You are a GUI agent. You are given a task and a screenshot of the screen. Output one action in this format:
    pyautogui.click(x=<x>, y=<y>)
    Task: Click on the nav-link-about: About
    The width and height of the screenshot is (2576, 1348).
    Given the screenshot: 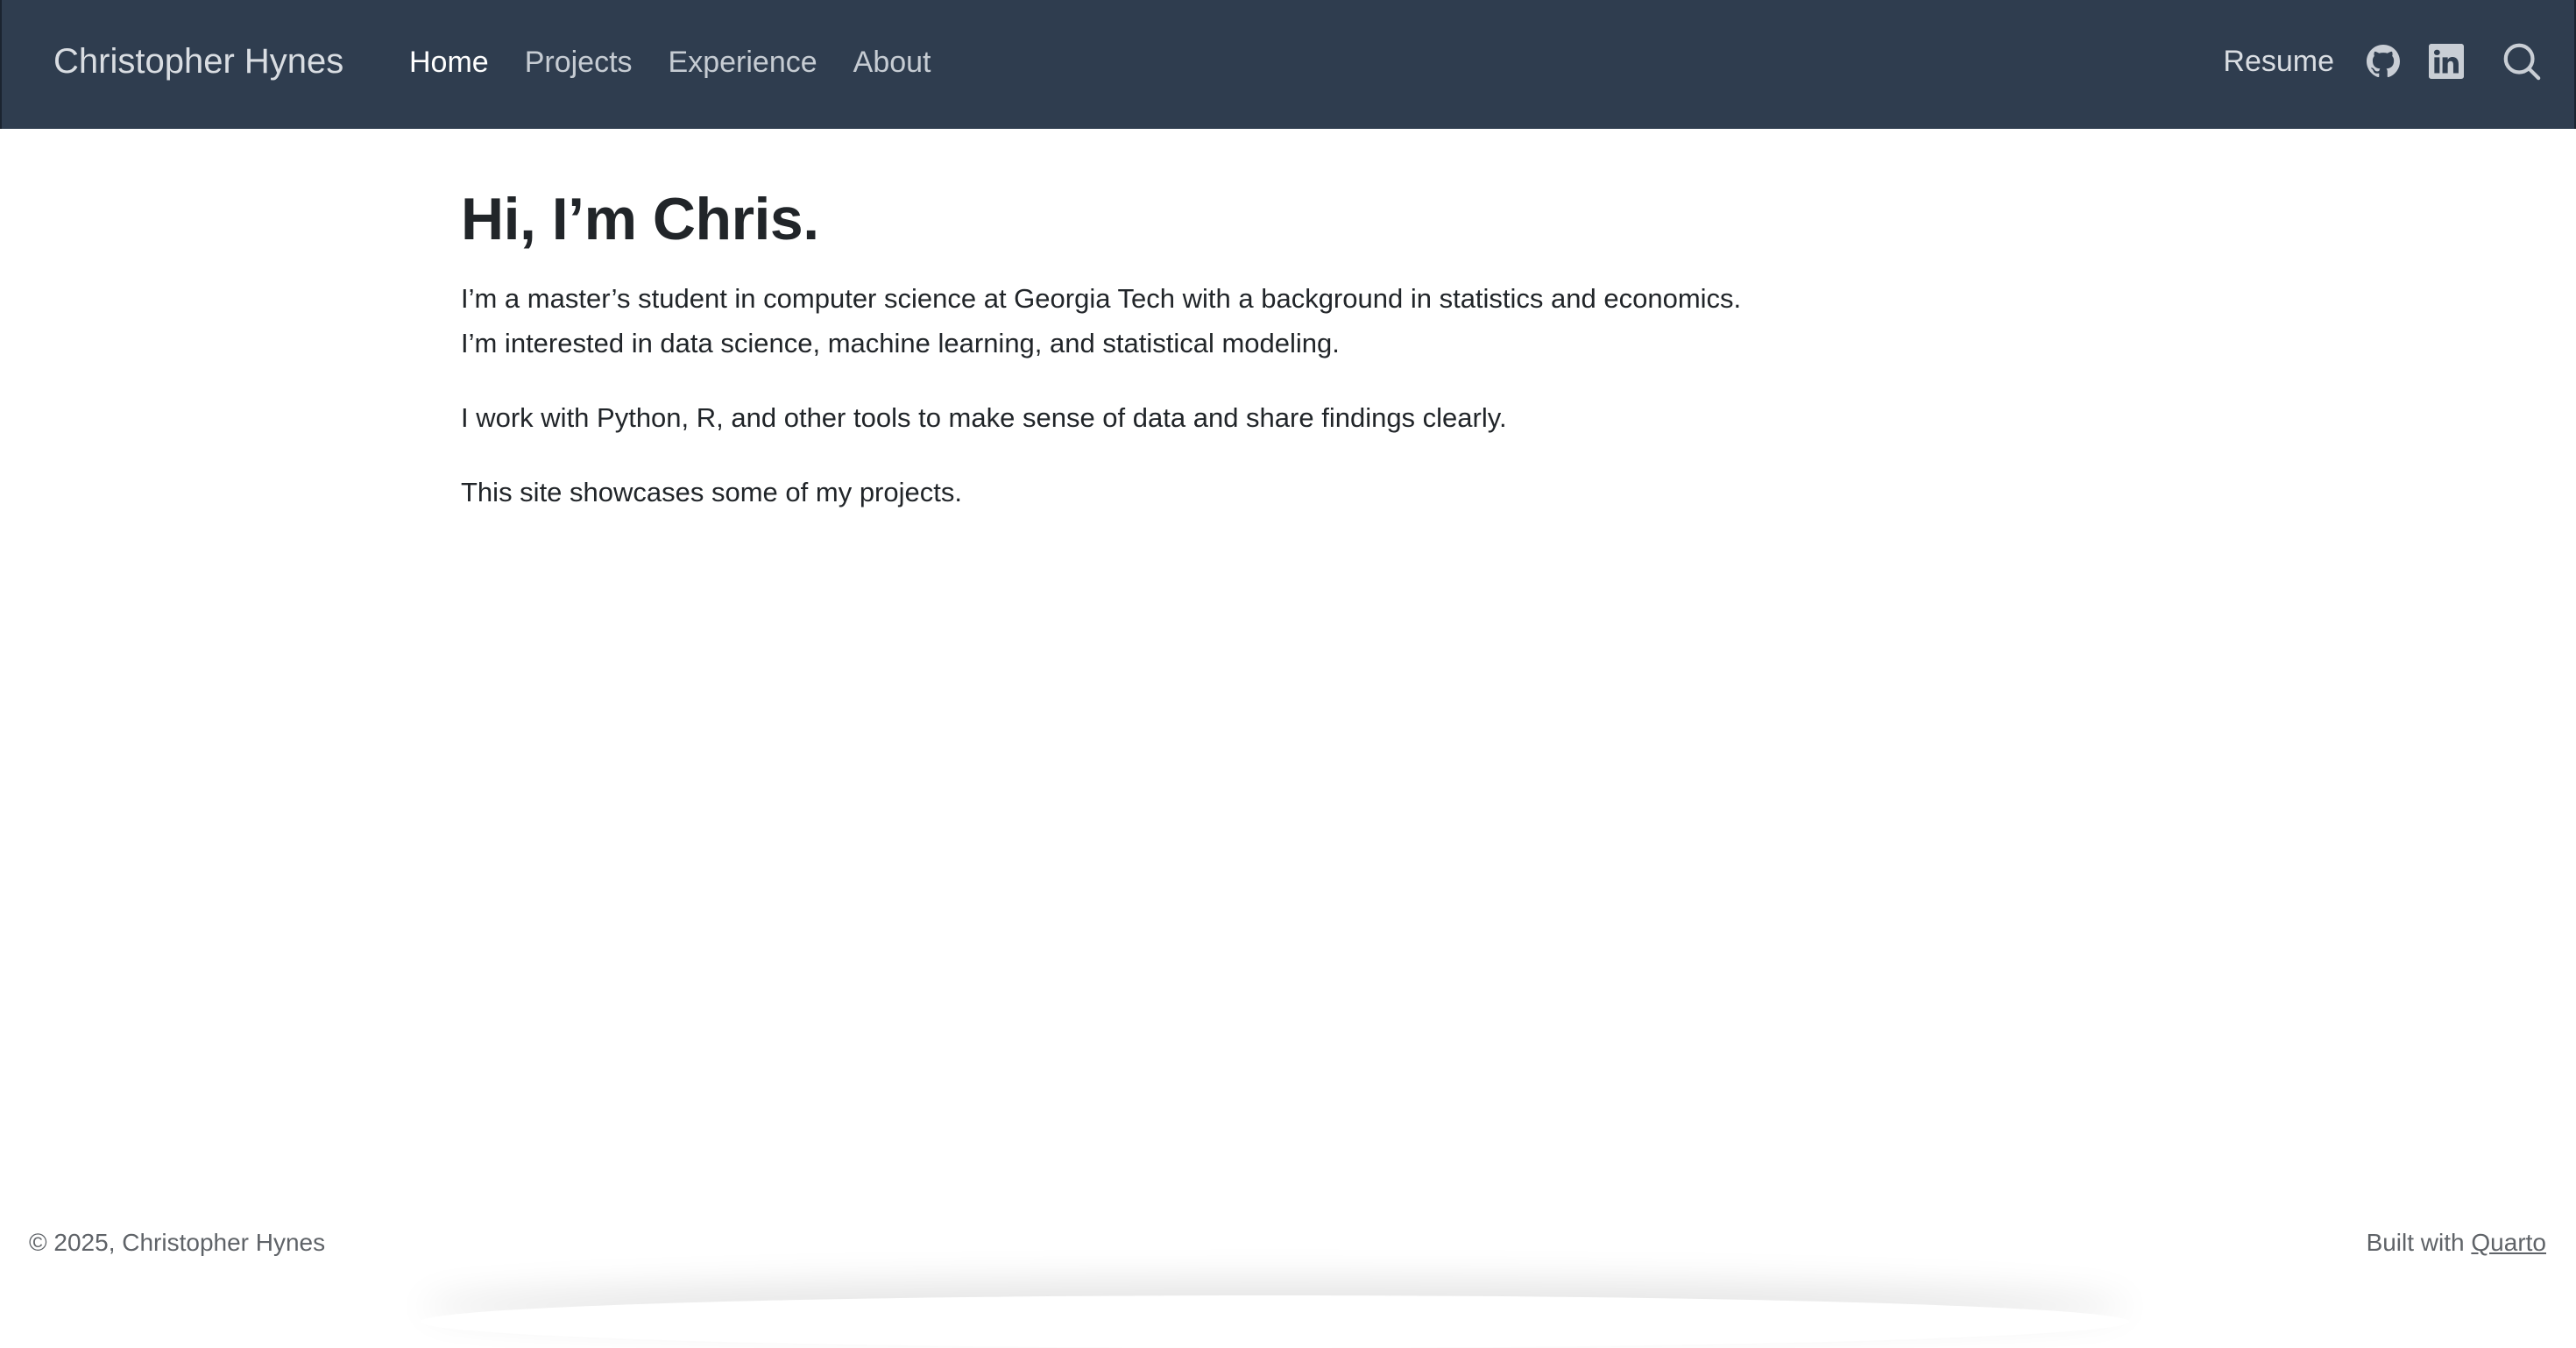 What is the action you would take?
    pyautogui.click(x=892, y=62)
    